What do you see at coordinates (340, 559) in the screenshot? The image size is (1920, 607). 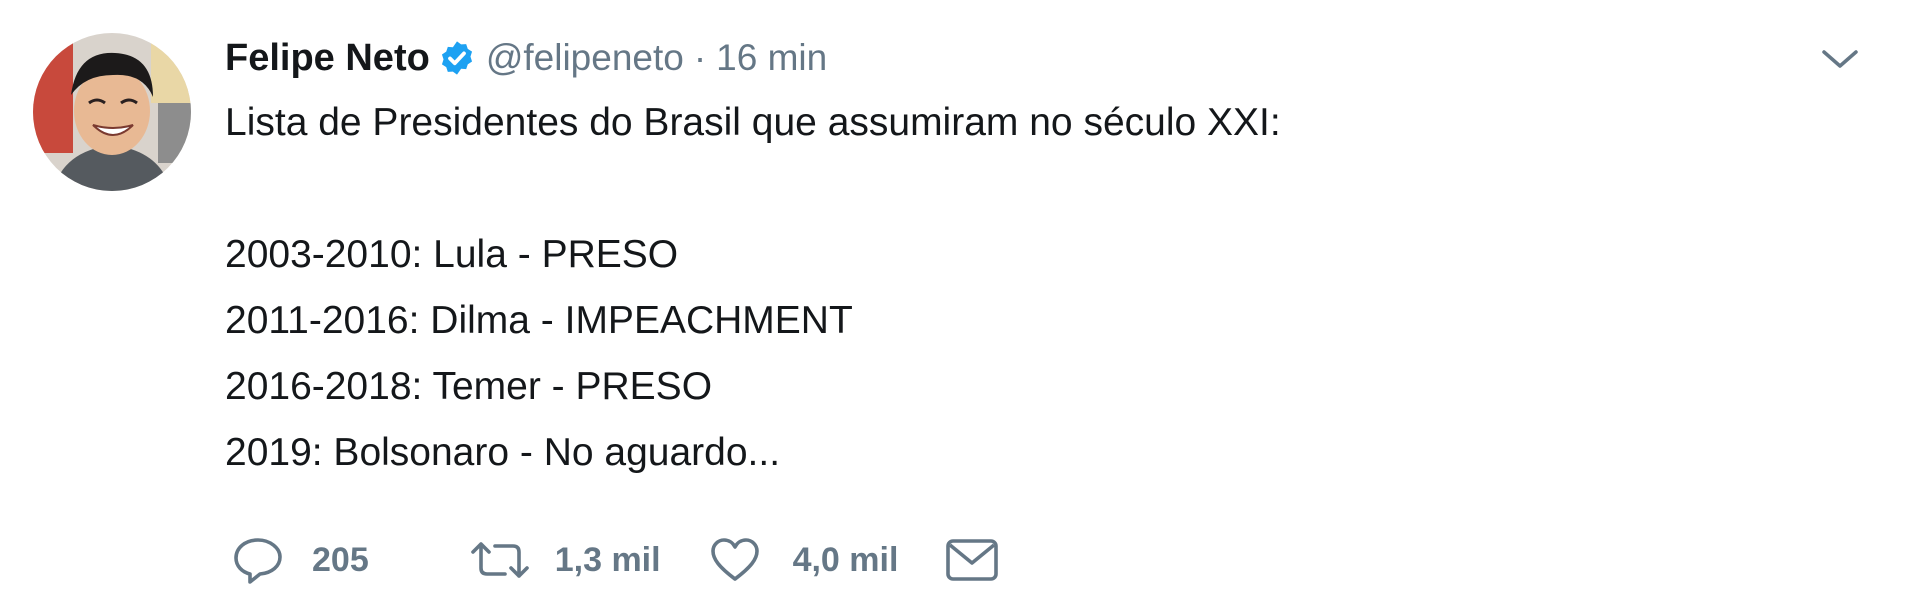 I see `reply-count: 205` at bounding box center [340, 559].